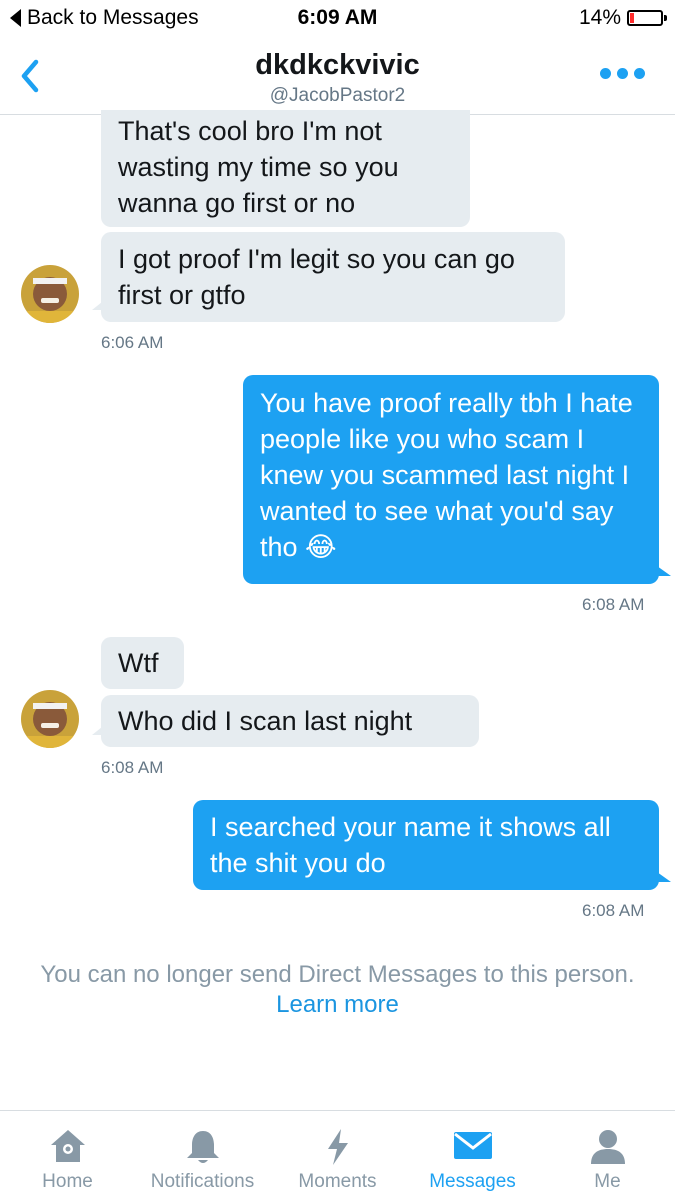  Describe the element at coordinates (337, 1147) in the screenshot. I see `lightning-icon` at that location.